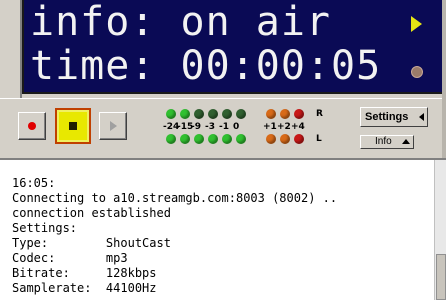 The height and width of the screenshot is (300, 446). I want to click on log-line: Bitrate: 128kbps, so click(84, 273).